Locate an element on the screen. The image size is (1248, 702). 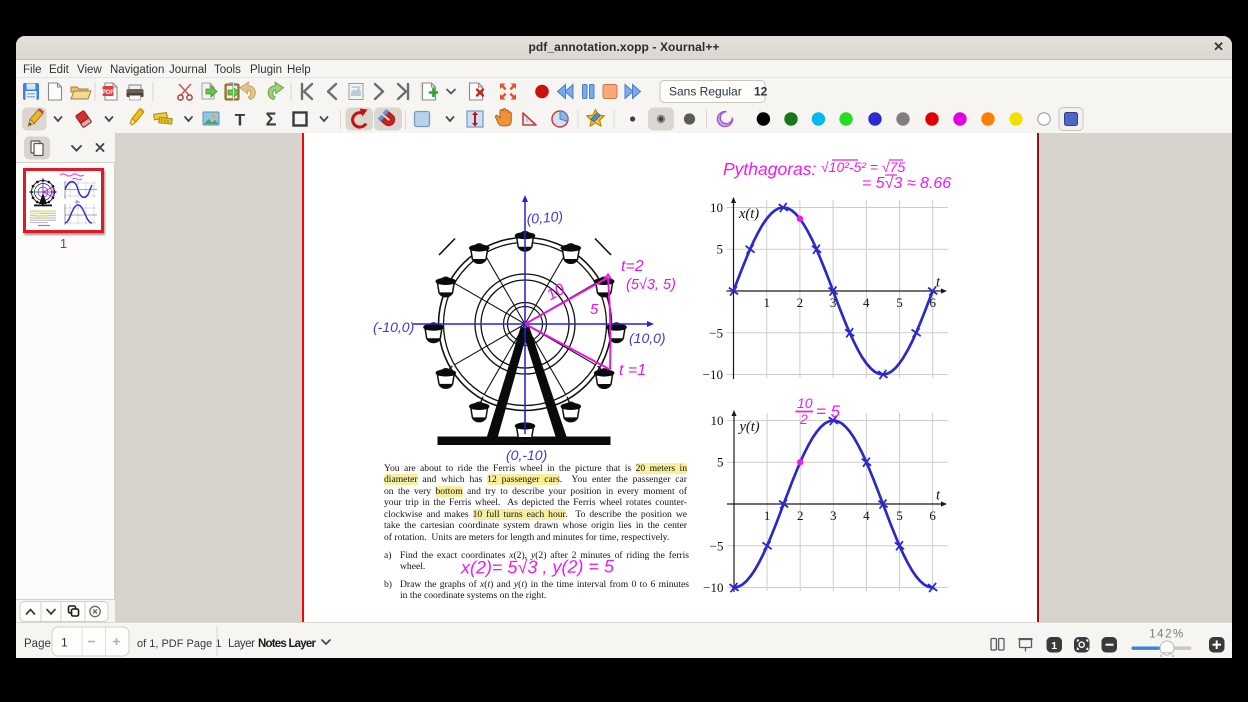
svg-text: x(t) is located at coordinates (748, 214).